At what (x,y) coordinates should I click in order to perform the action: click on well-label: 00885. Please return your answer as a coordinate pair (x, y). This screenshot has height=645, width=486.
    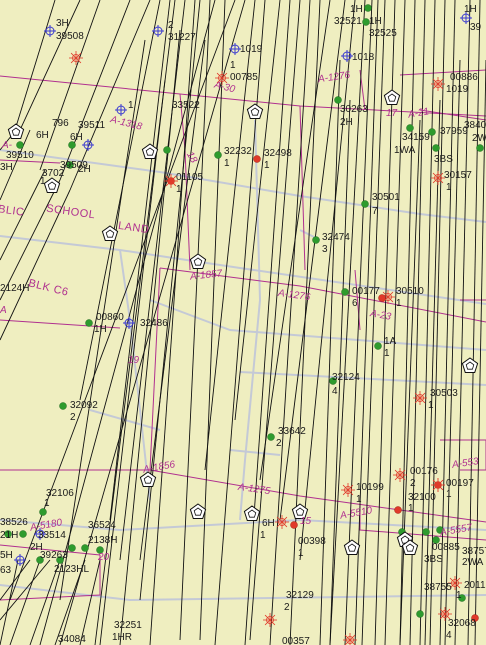
    Looking at the image, I should click on (446, 547).